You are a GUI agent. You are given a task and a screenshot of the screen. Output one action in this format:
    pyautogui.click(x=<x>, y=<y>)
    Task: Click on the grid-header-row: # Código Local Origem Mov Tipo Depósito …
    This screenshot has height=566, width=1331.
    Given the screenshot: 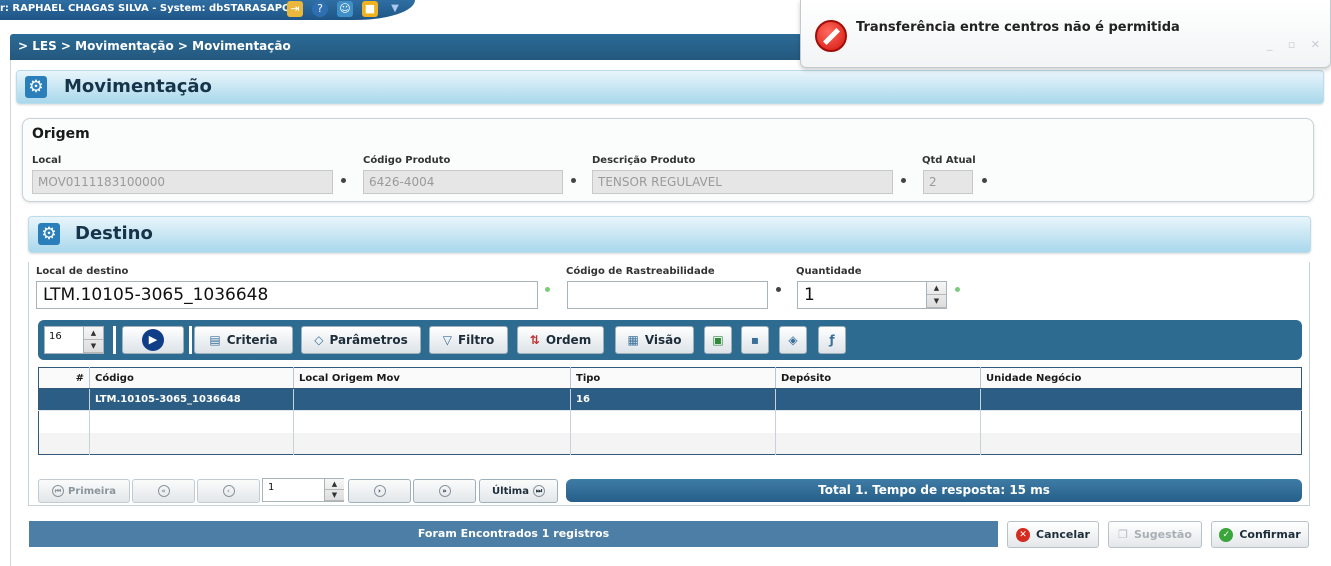 What is the action you would take?
    pyautogui.click(x=670, y=378)
    